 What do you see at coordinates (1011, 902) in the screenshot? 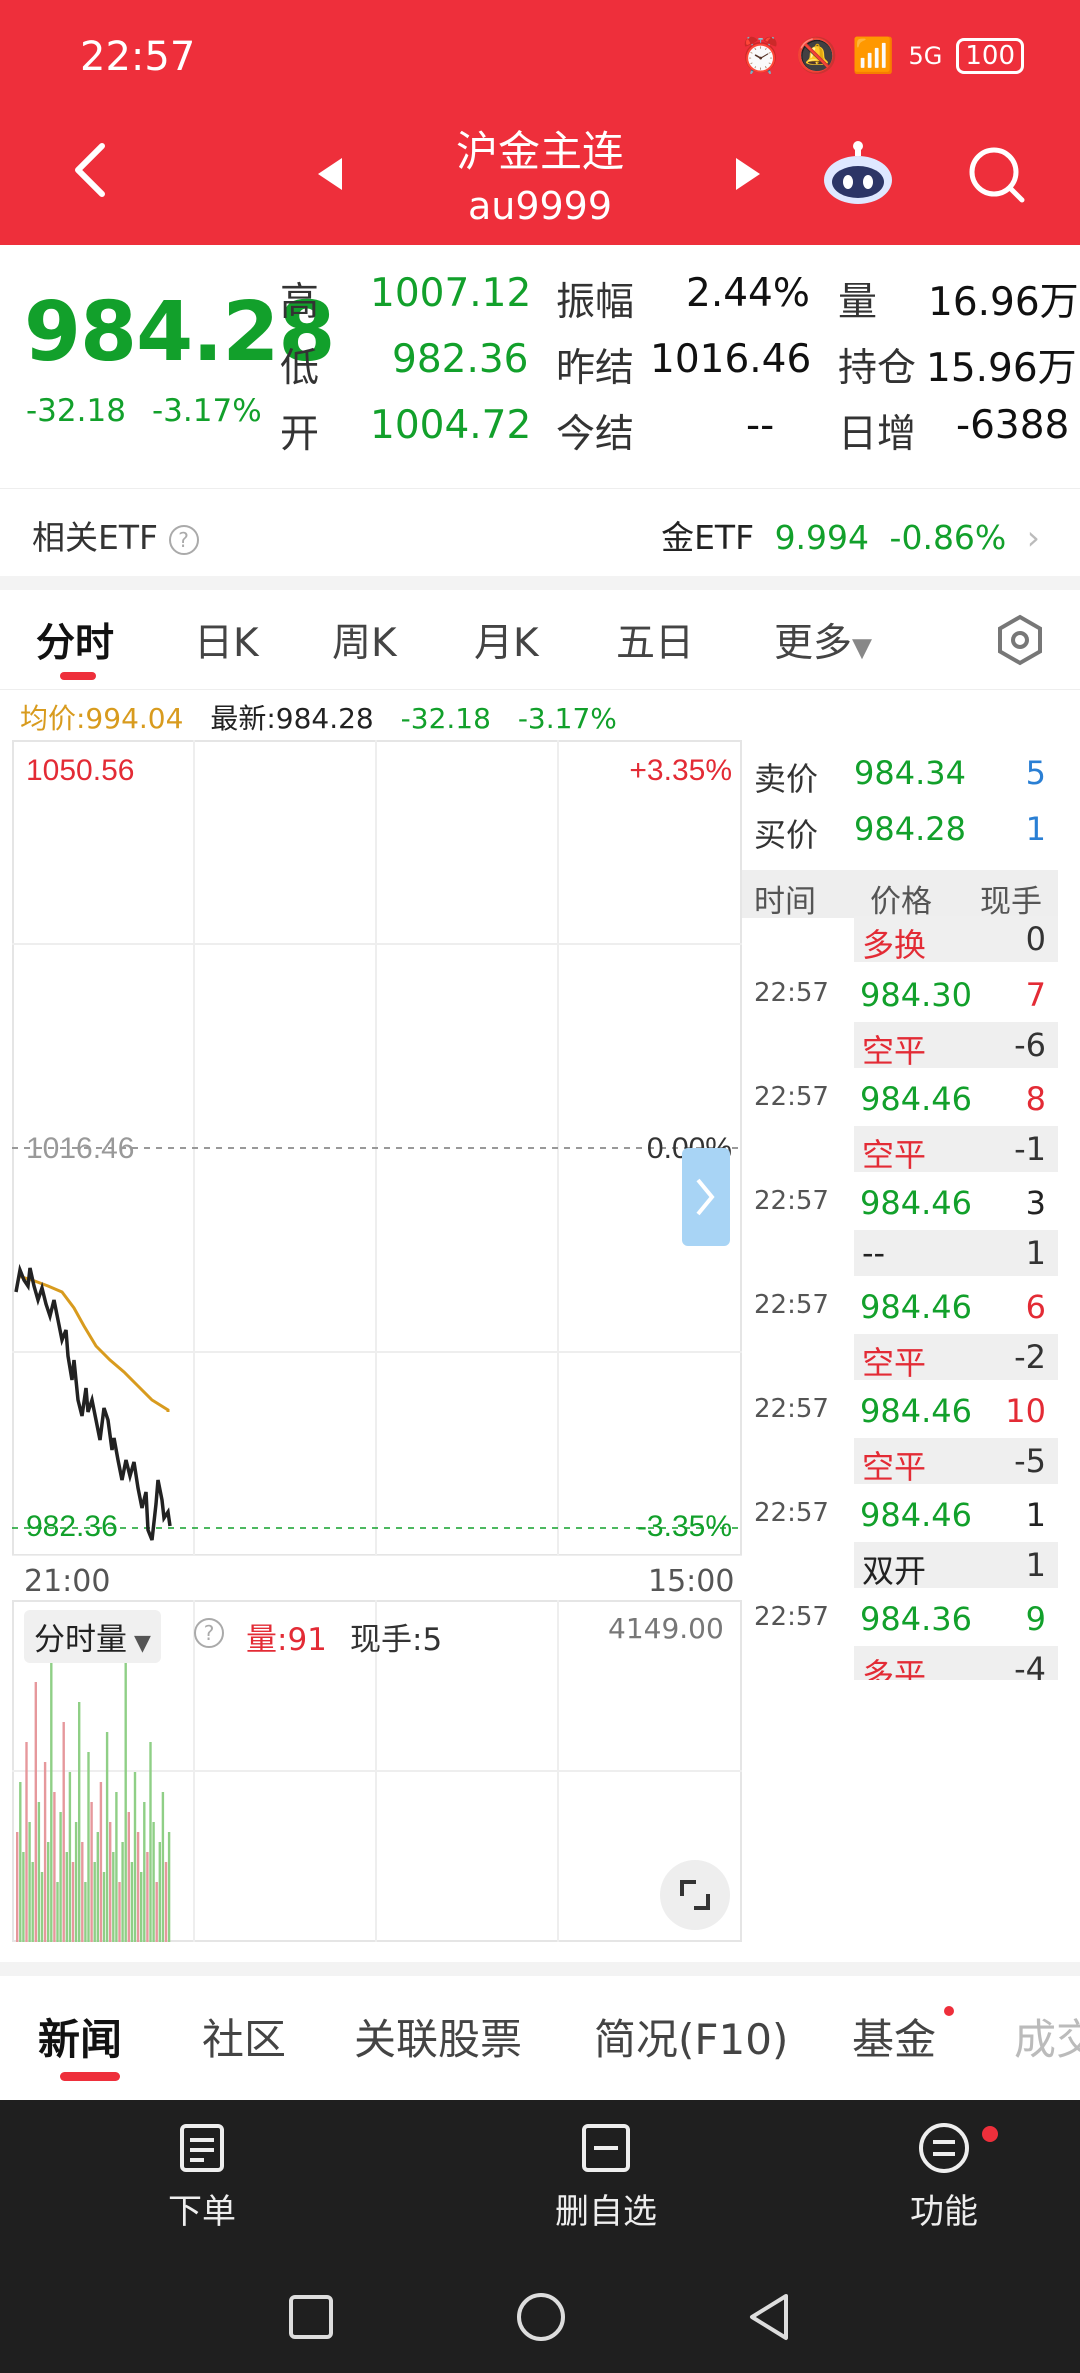
I see `col-volume: 现手` at bounding box center [1011, 902].